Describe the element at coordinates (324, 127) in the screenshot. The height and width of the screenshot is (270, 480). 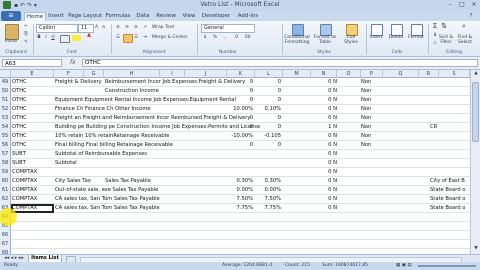
I see `cell: 1 N` at that location.